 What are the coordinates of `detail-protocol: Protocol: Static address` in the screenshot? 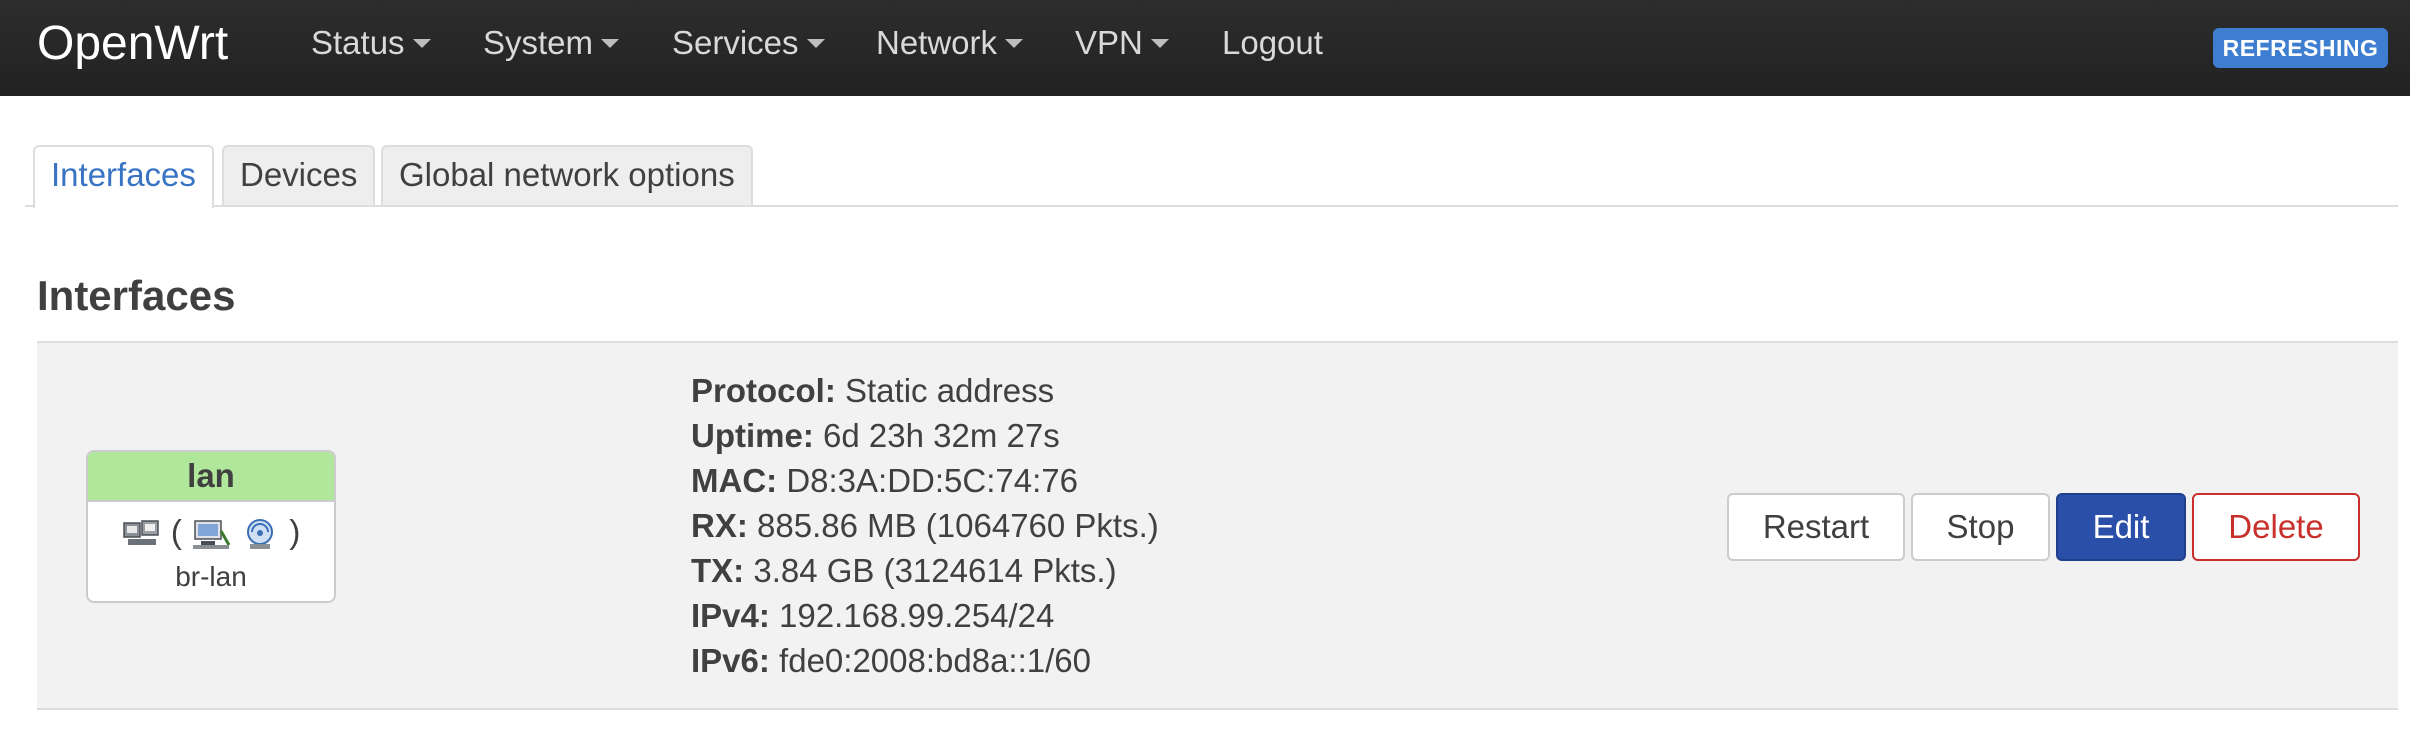 It's located at (925, 390).